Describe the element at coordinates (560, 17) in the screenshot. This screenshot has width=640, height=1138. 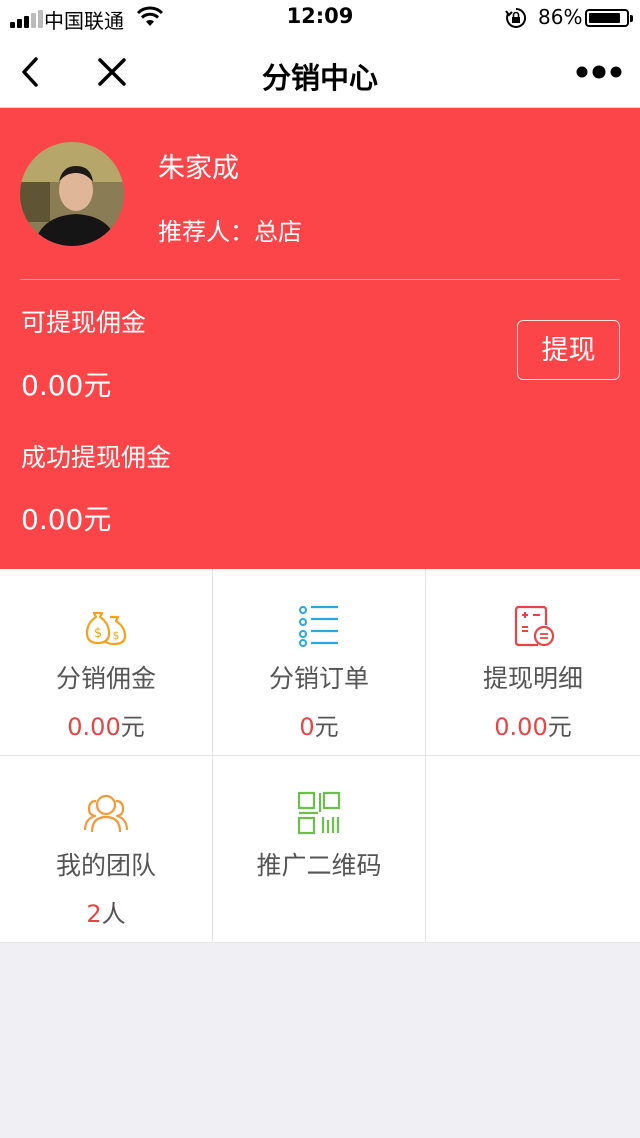
I see `battery-percent: 86%` at that location.